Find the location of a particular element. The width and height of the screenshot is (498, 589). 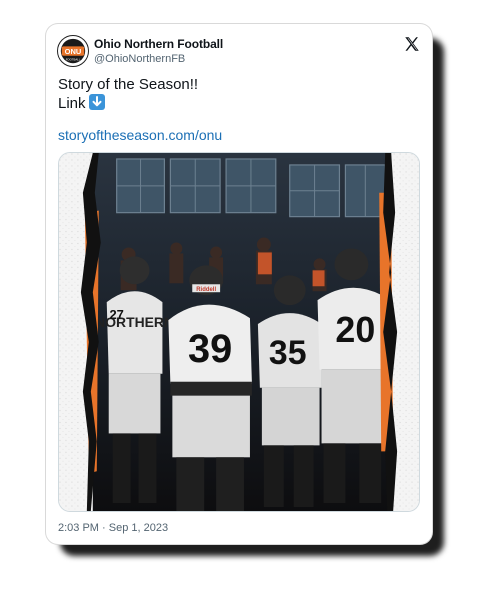

avatar: ONU FOOTBALL is located at coordinates (73, 51).